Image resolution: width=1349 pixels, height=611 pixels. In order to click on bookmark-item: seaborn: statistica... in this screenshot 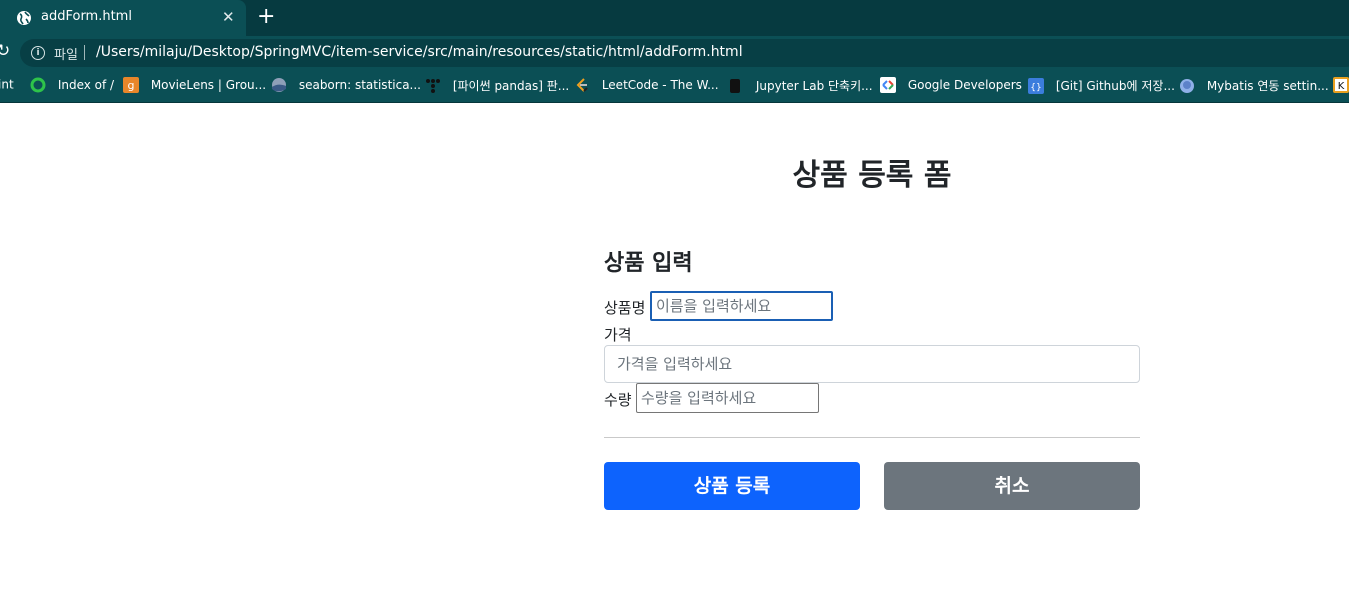, I will do `click(346, 86)`.